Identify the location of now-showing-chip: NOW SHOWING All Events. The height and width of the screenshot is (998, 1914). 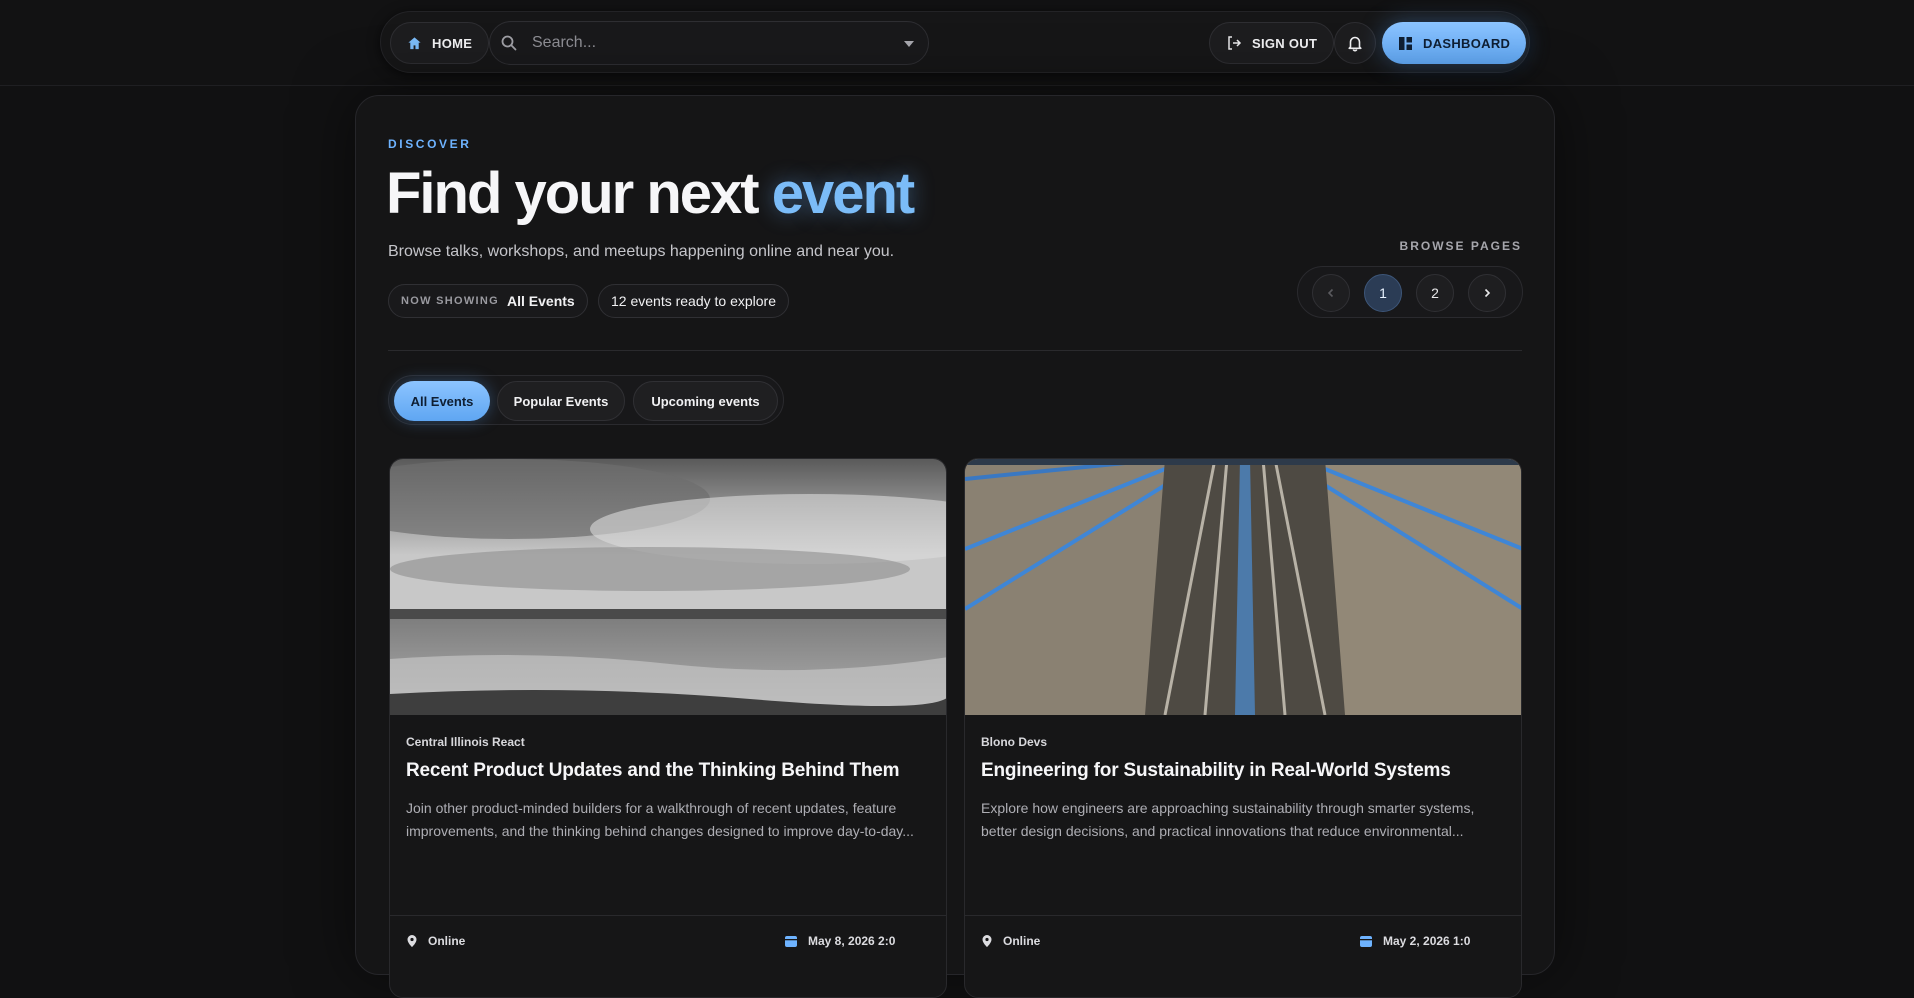
(488, 301).